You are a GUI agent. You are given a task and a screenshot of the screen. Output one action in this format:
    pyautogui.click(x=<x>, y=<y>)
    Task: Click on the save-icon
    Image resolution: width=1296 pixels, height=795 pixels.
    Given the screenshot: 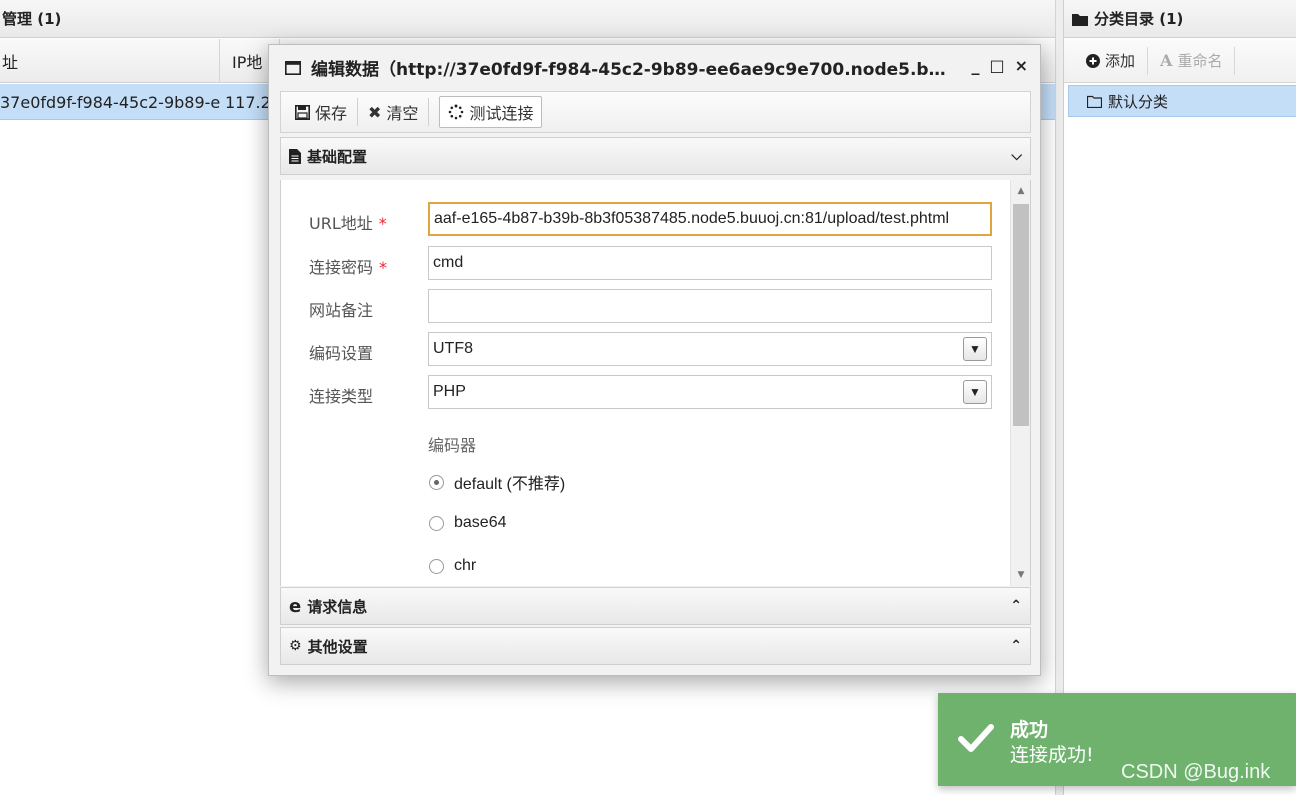 What is the action you would take?
    pyautogui.click(x=302, y=112)
    